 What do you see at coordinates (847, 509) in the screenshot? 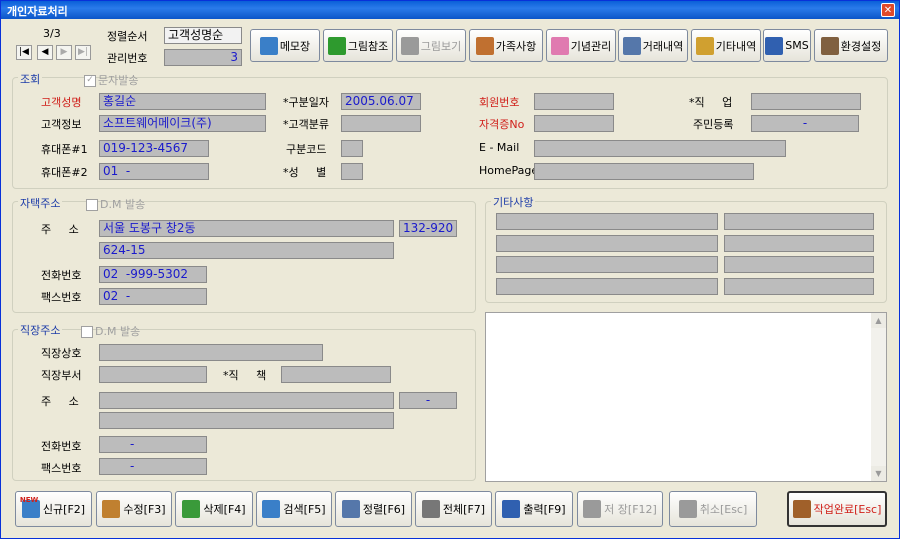
I see `bottom-button-label: 작업완료[Esc]` at bounding box center [847, 509].